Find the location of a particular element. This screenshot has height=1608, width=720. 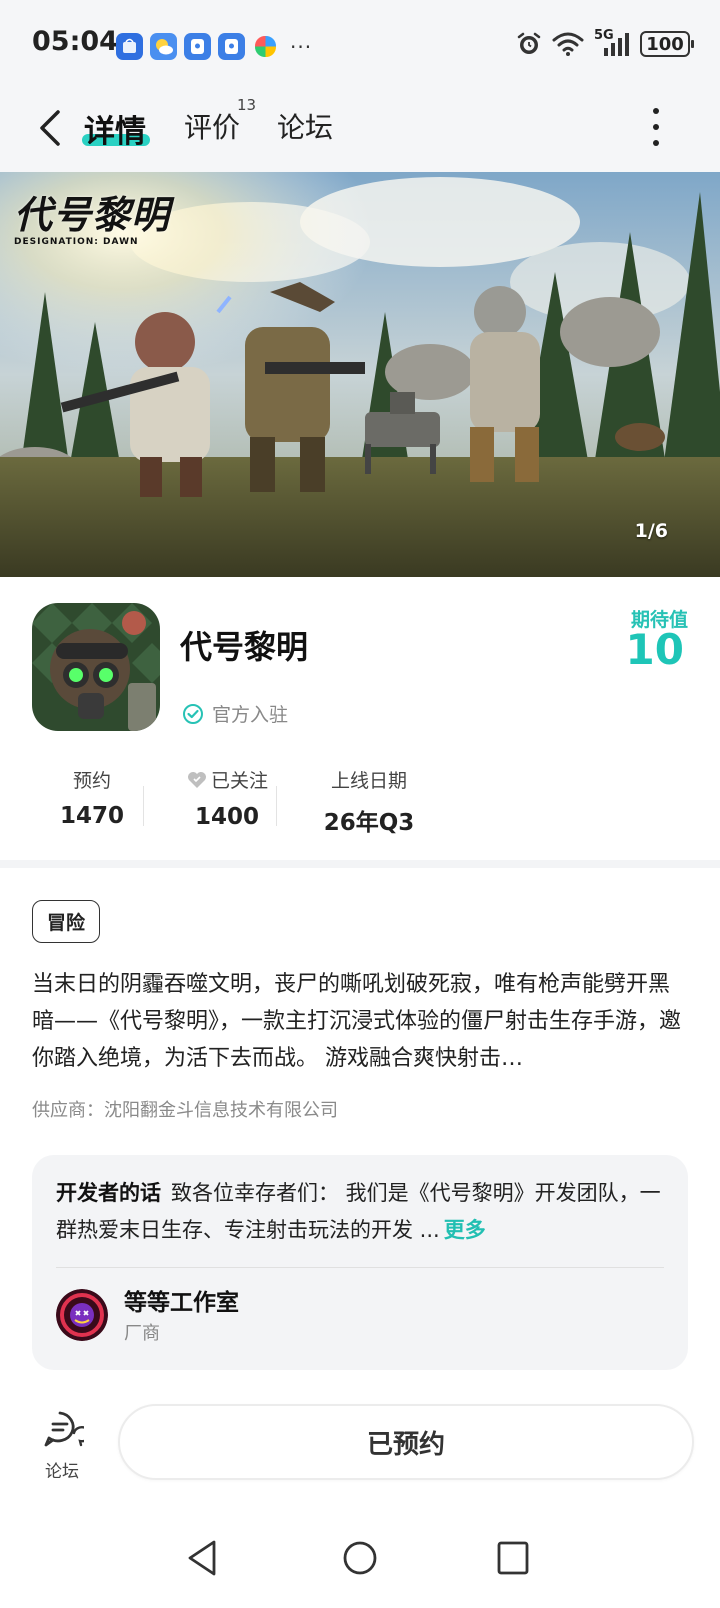

official-label: 官方入驻 is located at coordinates (250, 715).